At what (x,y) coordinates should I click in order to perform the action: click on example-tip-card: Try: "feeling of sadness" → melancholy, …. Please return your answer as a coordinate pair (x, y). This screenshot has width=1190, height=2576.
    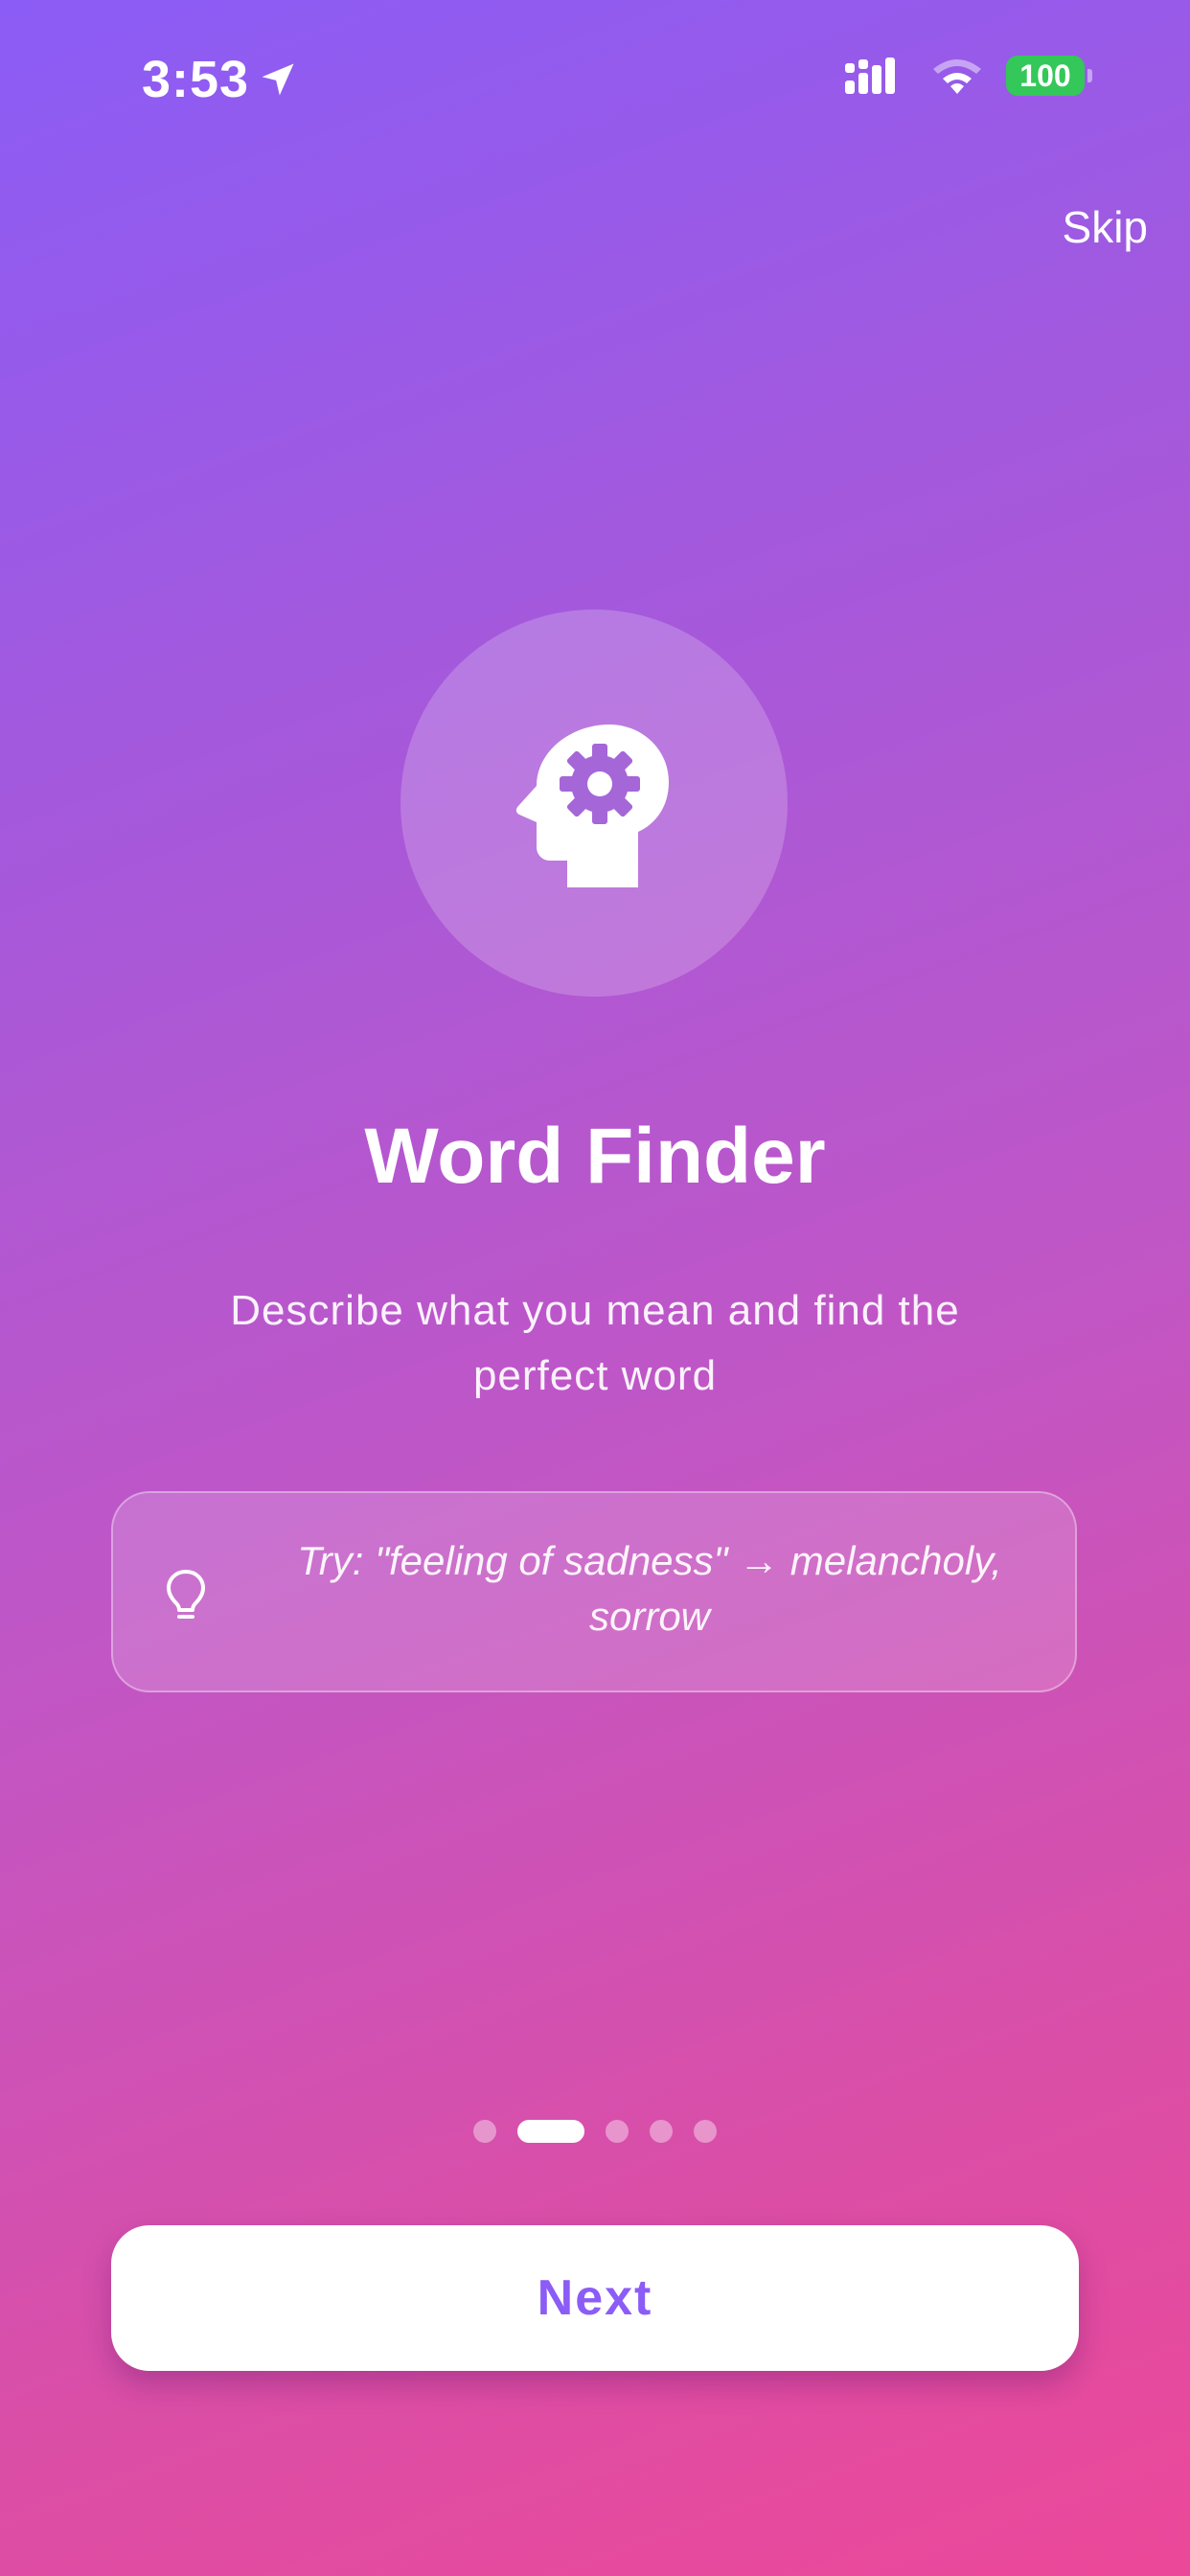
    Looking at the image, I should click on (594, 1591).